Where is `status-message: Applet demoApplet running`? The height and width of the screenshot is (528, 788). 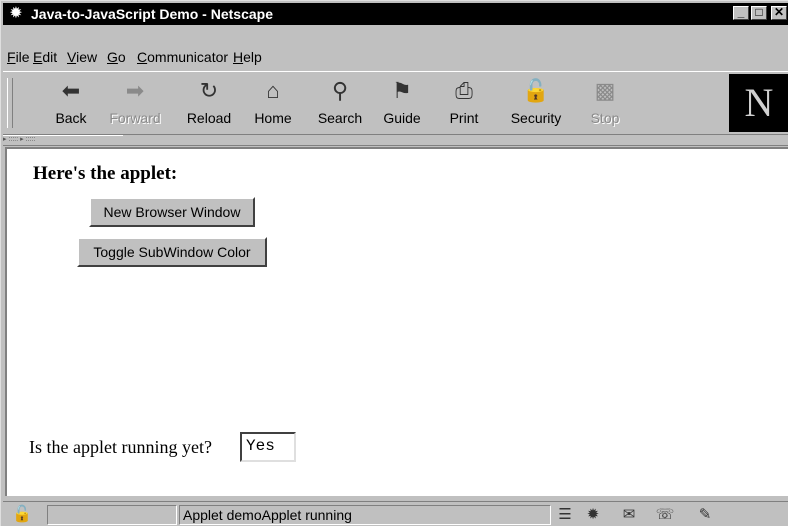
status-message: Applet demoApplet running is located at coordinates (267, 515).